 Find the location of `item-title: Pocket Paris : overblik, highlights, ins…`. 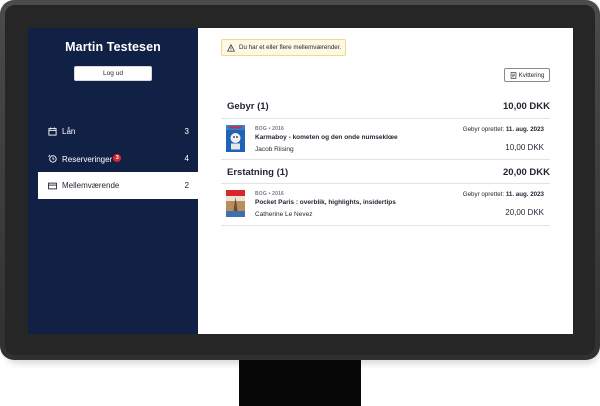

item-title: Pocket Paris : overblik, highlights, ins… is located at coordinates (325, 202).